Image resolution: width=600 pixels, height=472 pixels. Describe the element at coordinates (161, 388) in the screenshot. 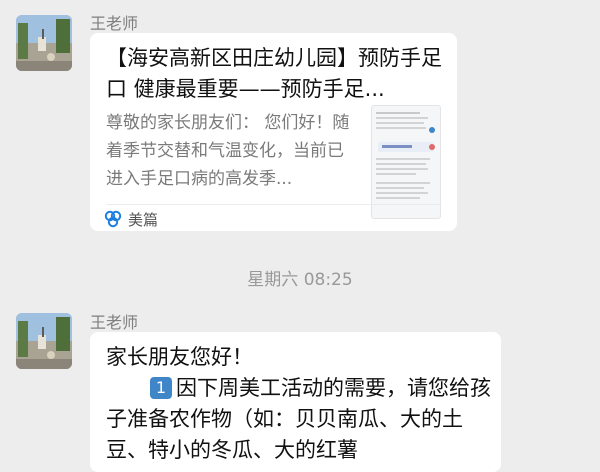

I see `number-one-icon: 1` at that location.